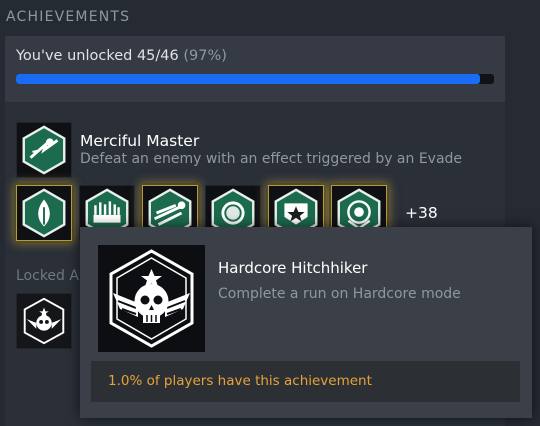  What do you see at coordinates (97, 56) in the screenshot?
I see `progress-count: You've unlocked 45/46` at bounding box center [97, 56].